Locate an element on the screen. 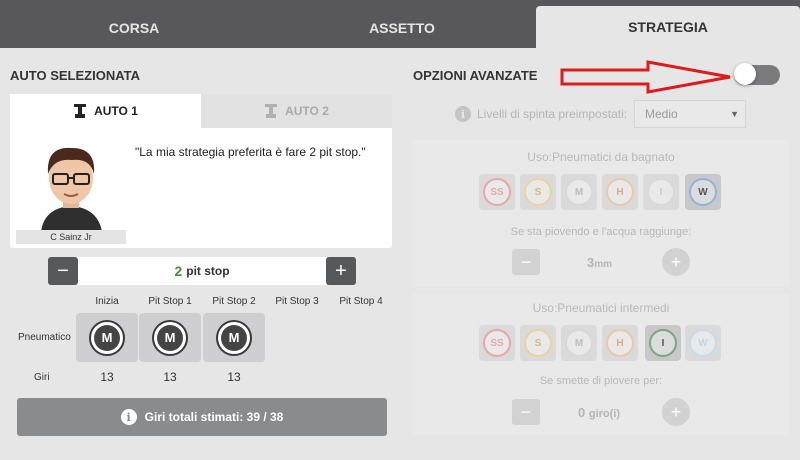  wet-tyres-subtitle: Se sta piovendo e l'acqua raggiunge: is located at coordinates (601, 232).